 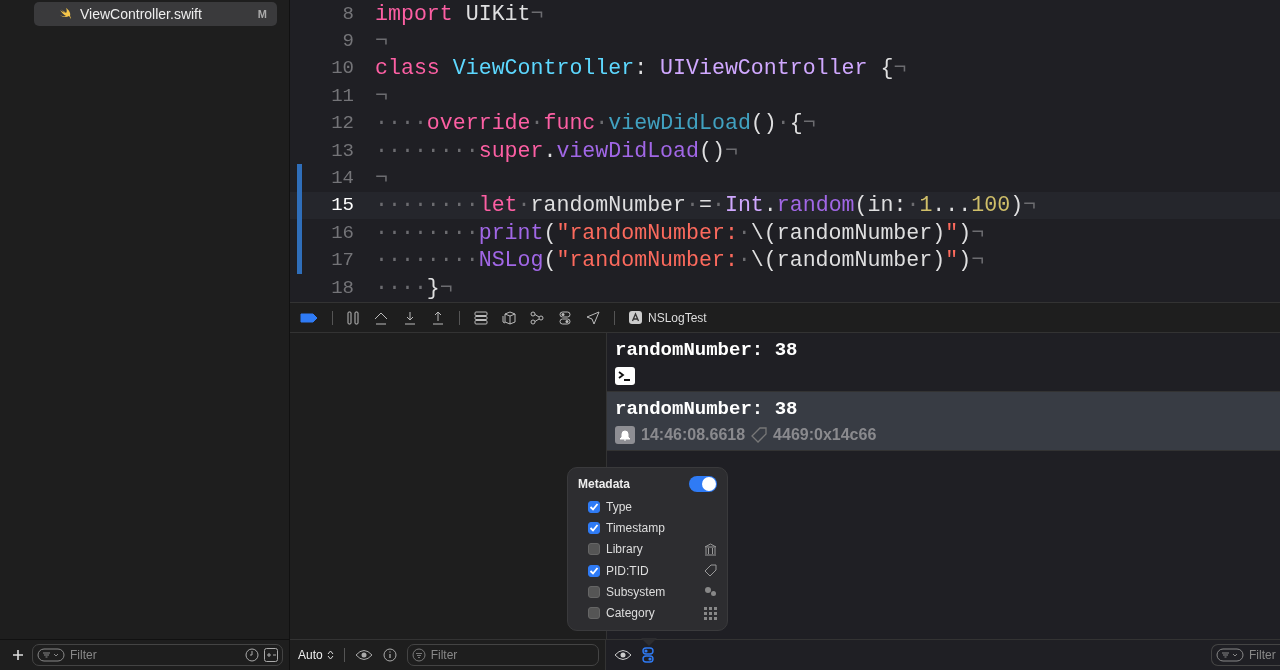 What do you see at coordinates (18, 655) in the screenshot?
I see `add-icon` at bounding box center [18, 655].